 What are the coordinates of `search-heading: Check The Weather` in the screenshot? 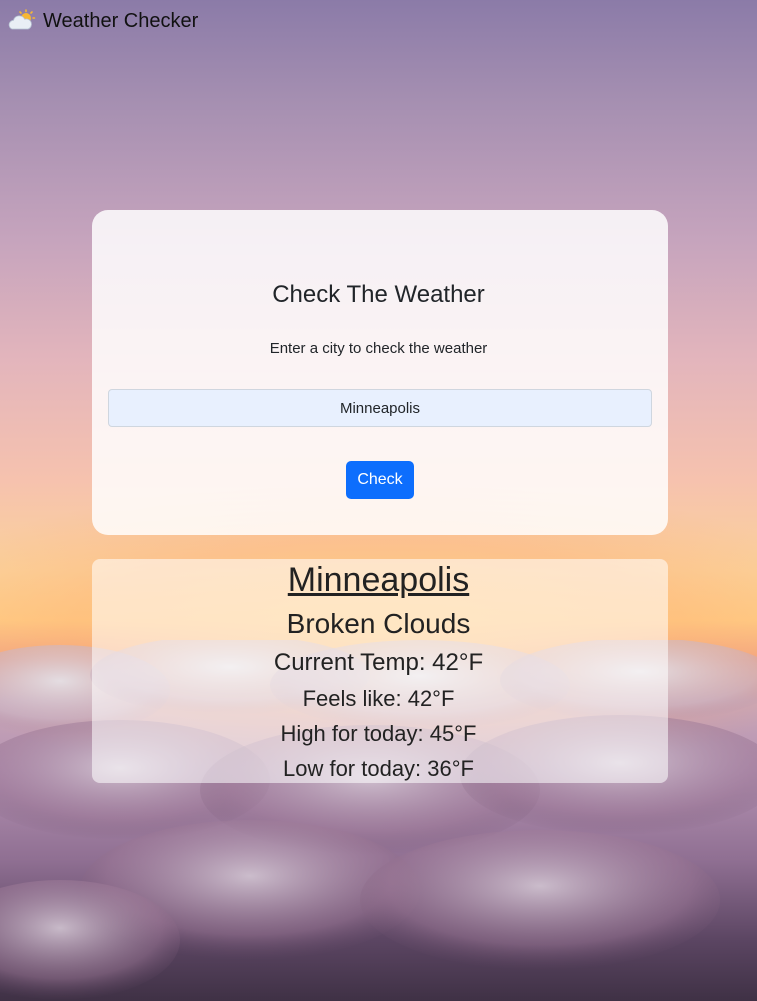 It's located at (378, 294).